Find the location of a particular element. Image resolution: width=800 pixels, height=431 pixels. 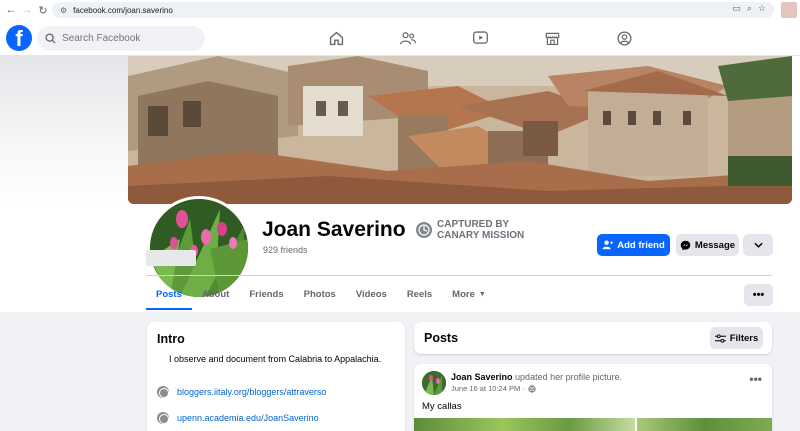

facebook-logo: f is located at coordinates (19, 38).